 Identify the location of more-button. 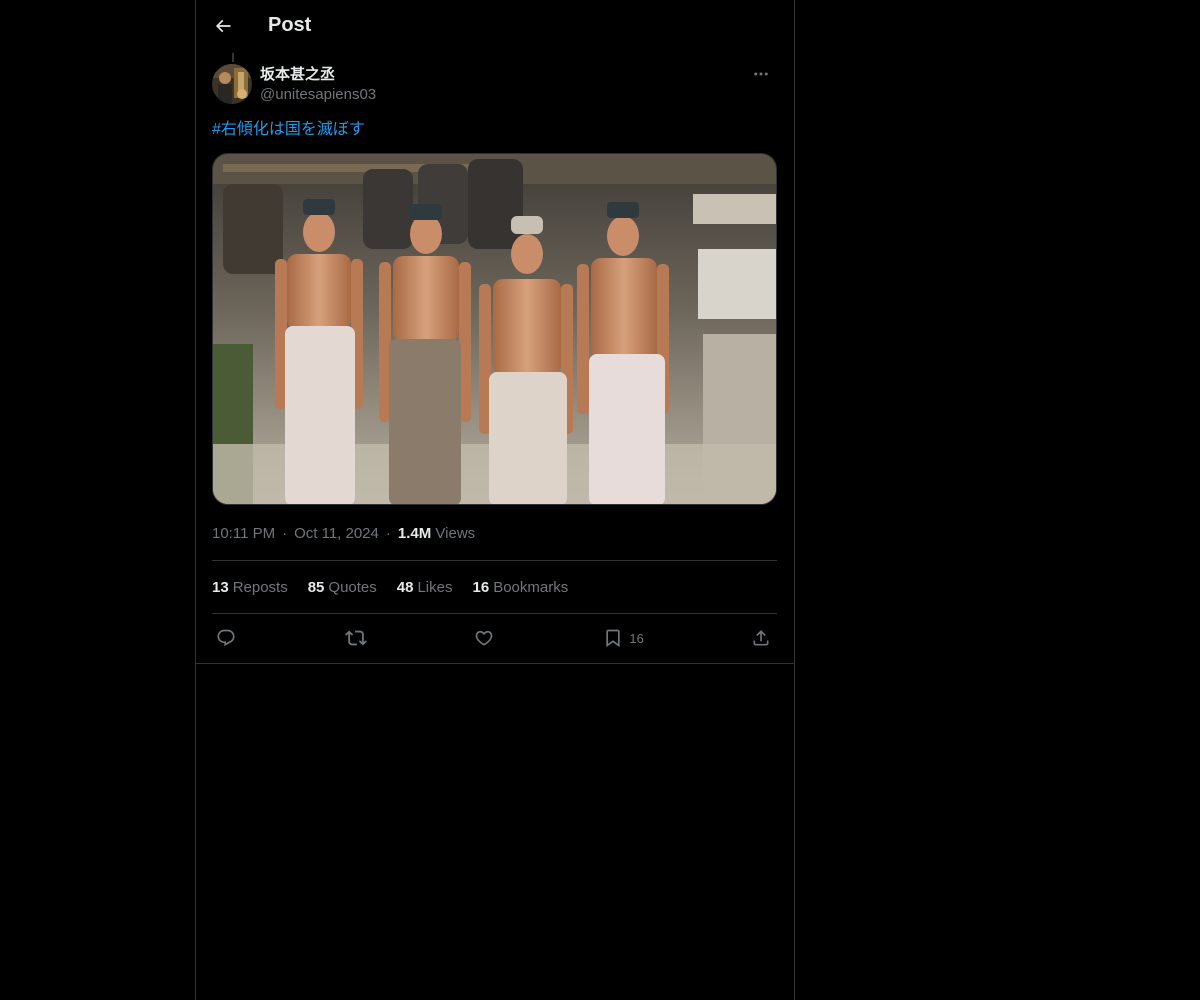
(761, 74).